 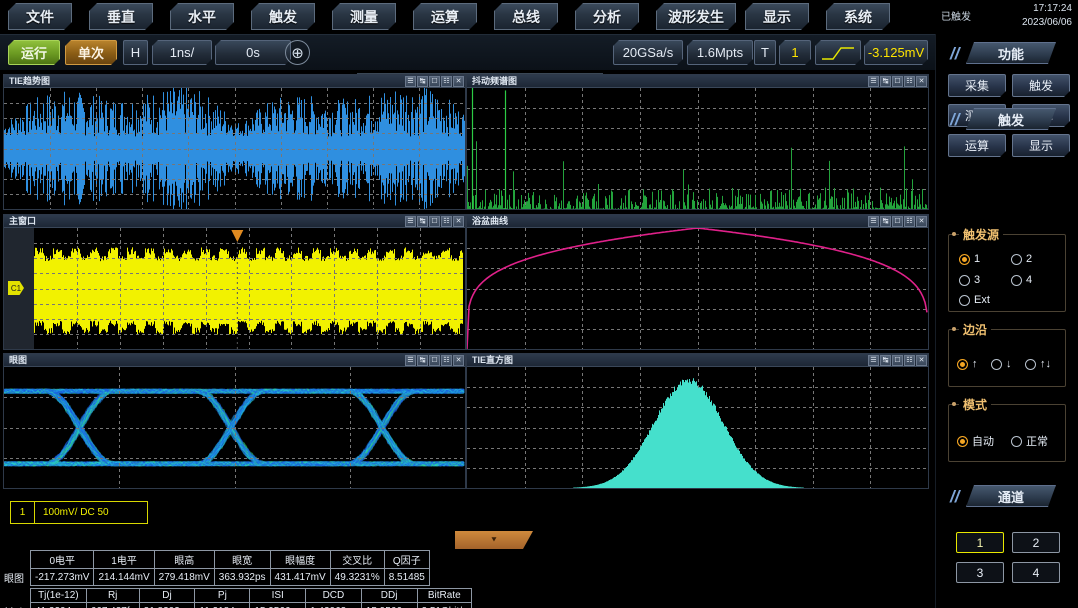 What do you see at coordinates (494, 540) in the screenshot?
I see `panel-drag-handle: ⯆` at bounding box center [494, 540].